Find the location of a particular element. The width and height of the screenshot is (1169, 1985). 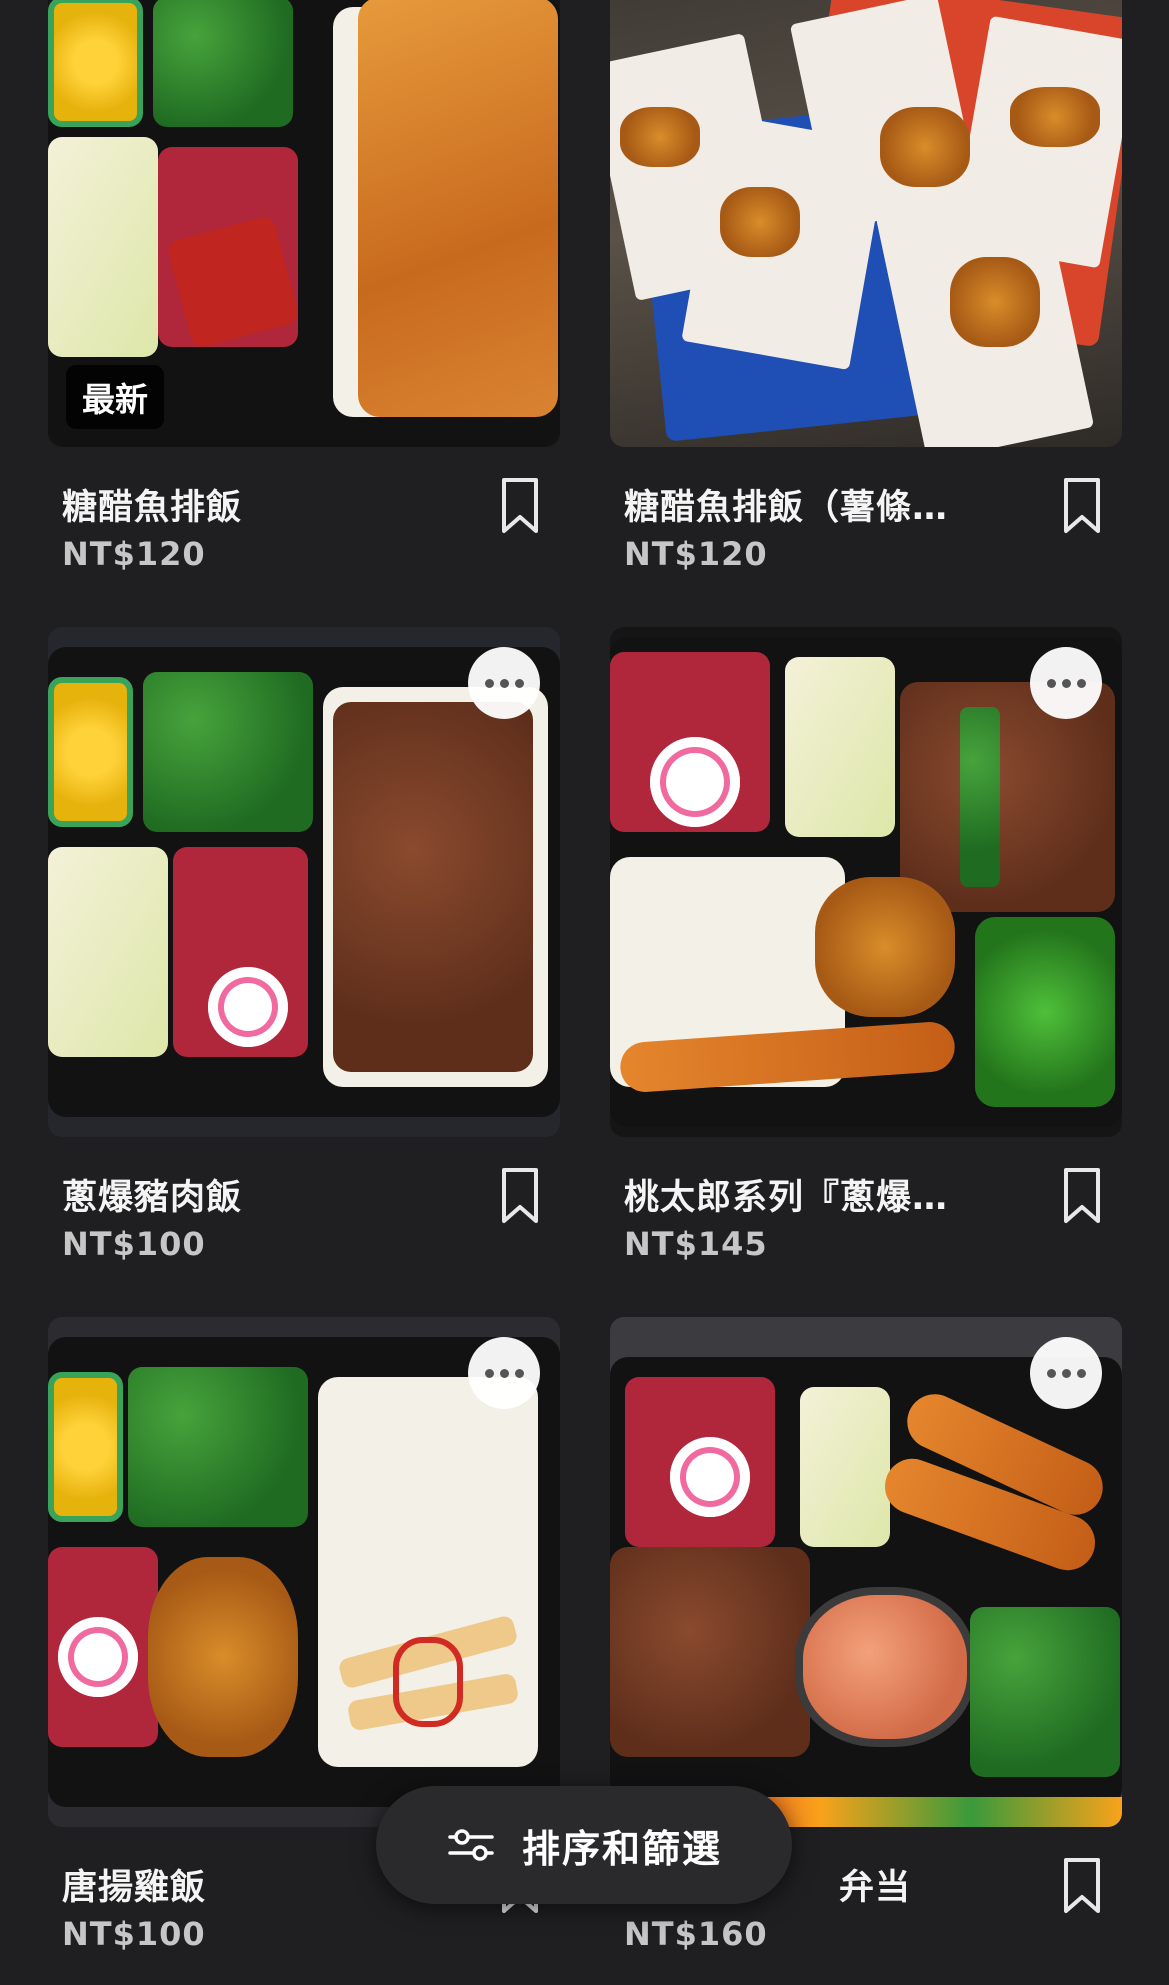

product-price: NT$145 is located at coordinates (696, 1244).